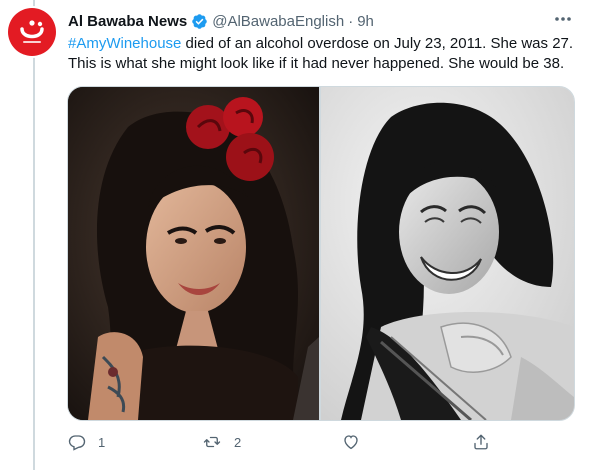  I want to click on like-button, so click(357, 442).